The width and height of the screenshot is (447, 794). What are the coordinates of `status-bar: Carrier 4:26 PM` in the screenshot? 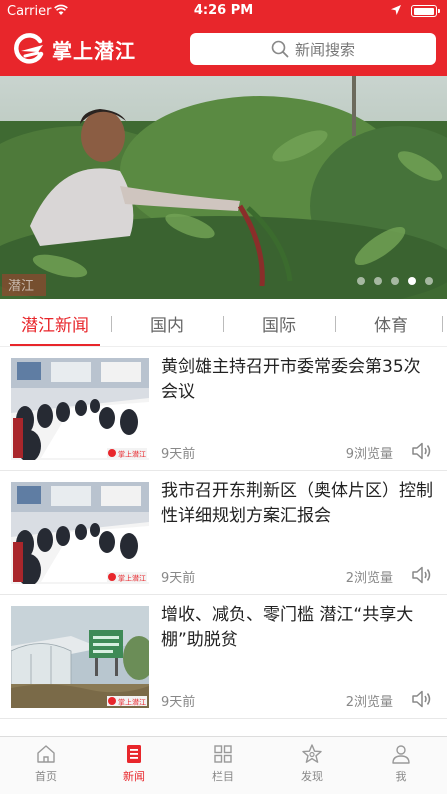 It's located at (223, 11).